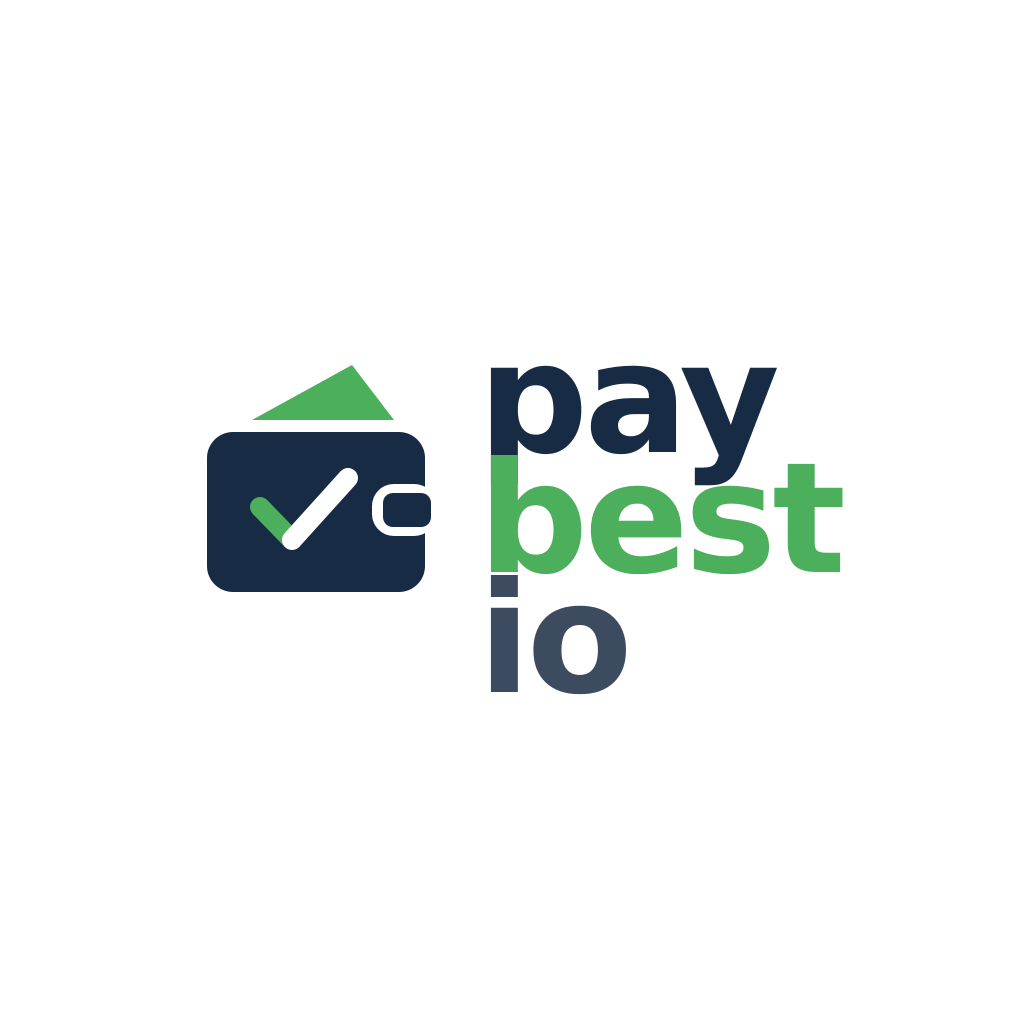 Image resolution: width=1024 pixels, height=1024 pixels. What do you see at coordinates (407, 510) in the screenshot?
I see `wallet-clasp` at bounding box center [407, 510].